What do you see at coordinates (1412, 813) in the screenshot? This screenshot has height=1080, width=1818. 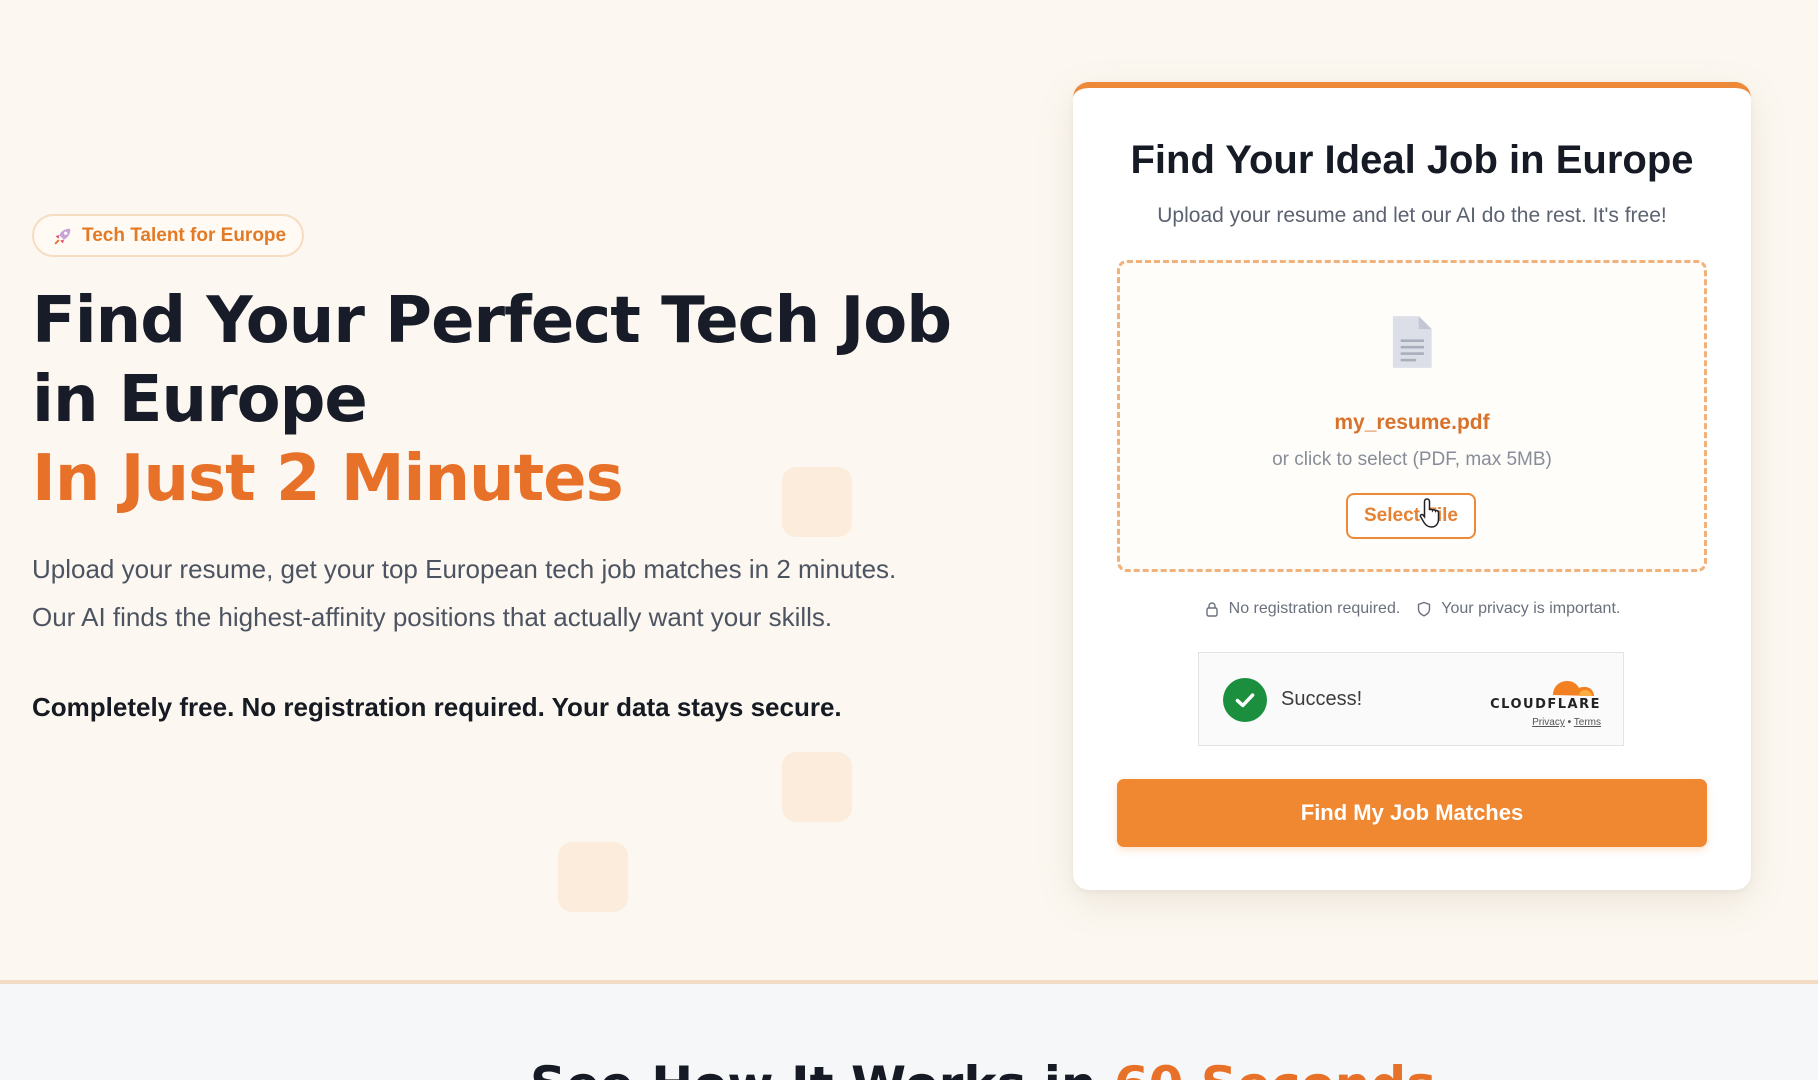 I see `find-matches-button: Find My Job Matches` at bounding box center [1412, 813].